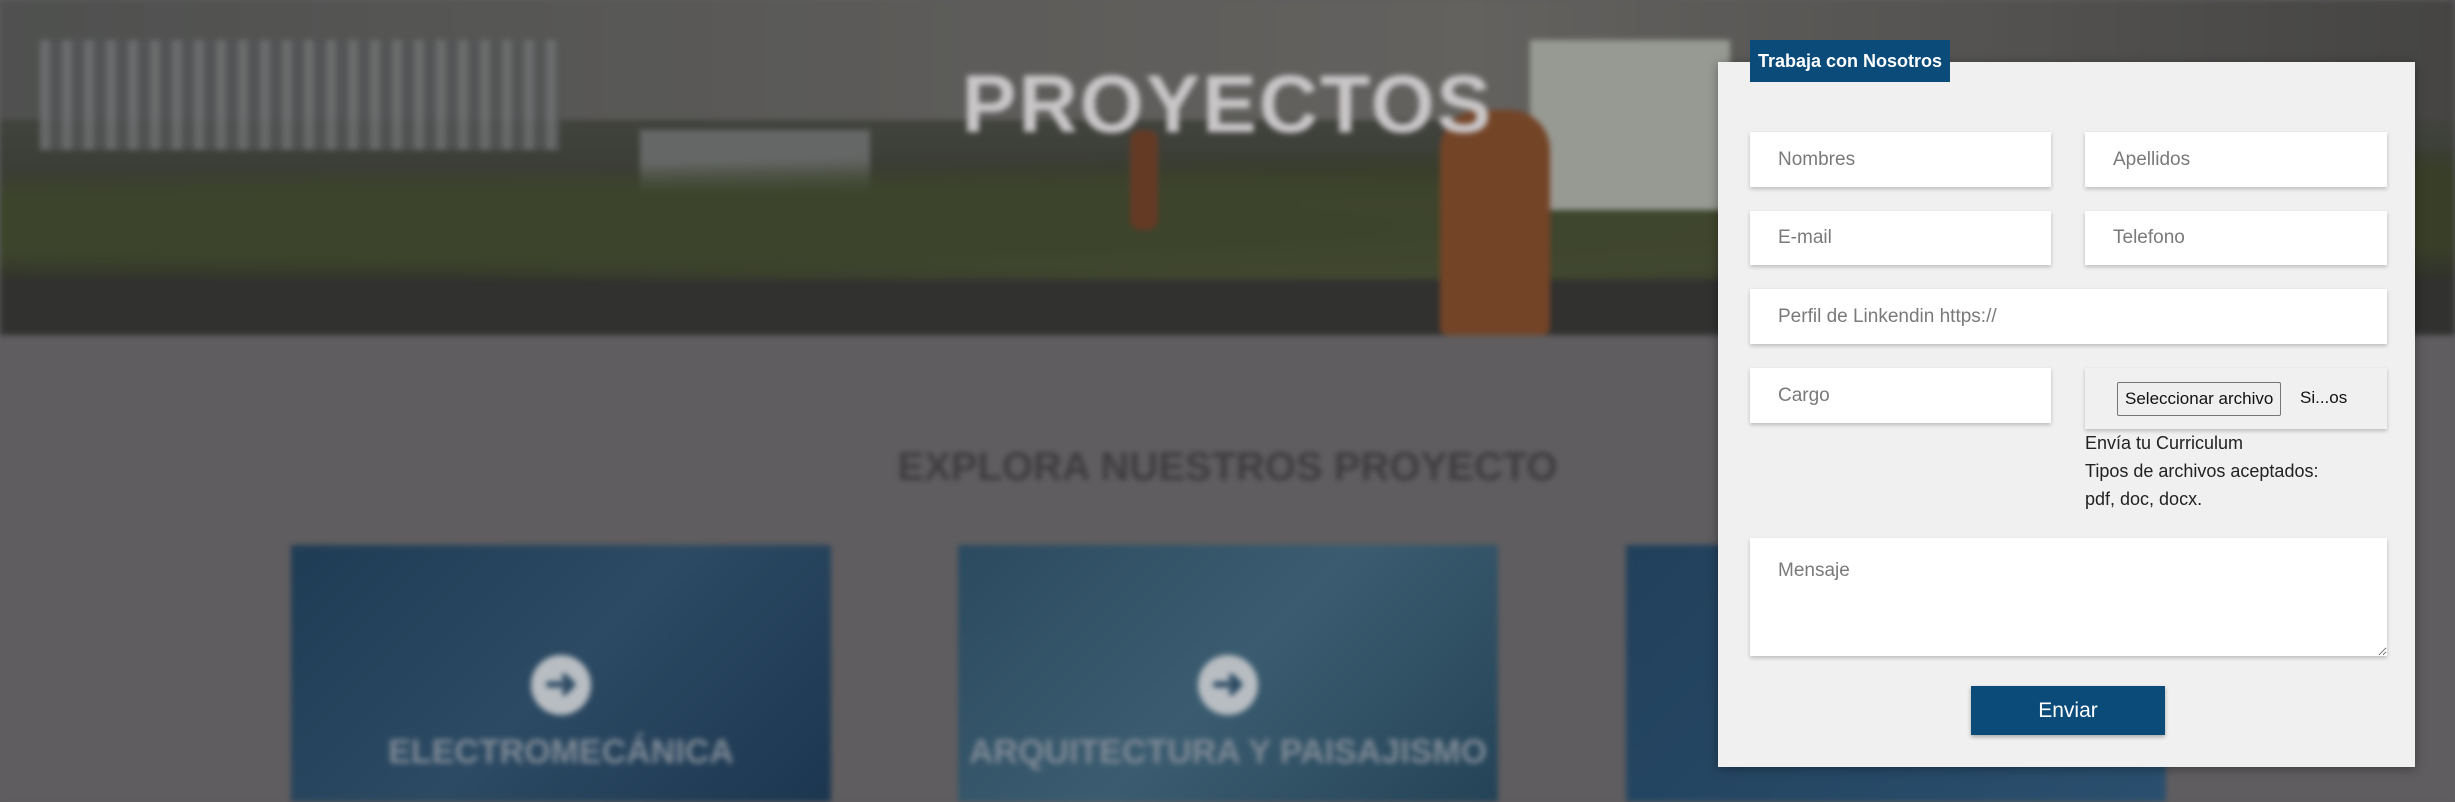 The image size is (2455, 802). I want to click on apellidos-input, so click(2236, 159).